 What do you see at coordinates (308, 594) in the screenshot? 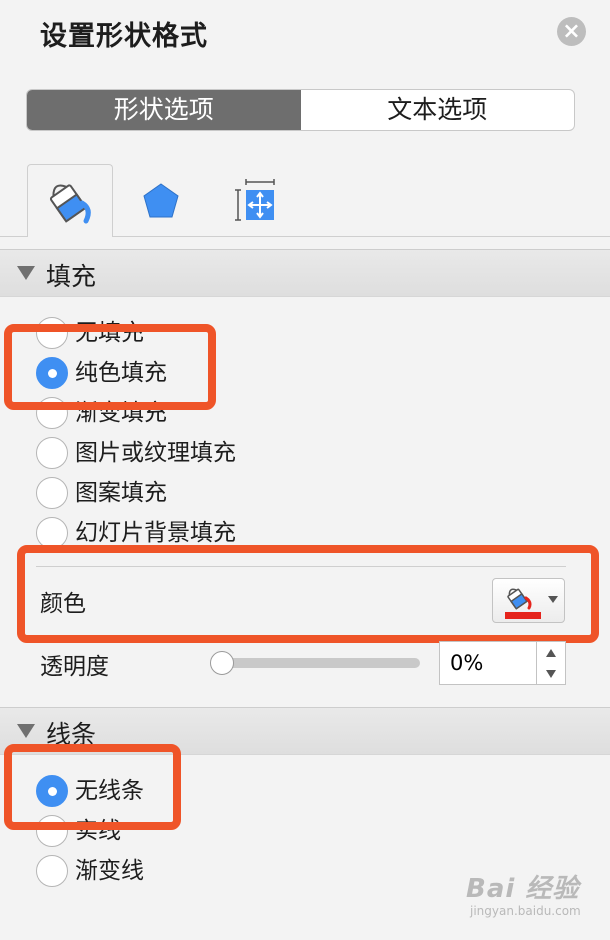
I see `highlight-box-color` at bounding box center [308, 594].